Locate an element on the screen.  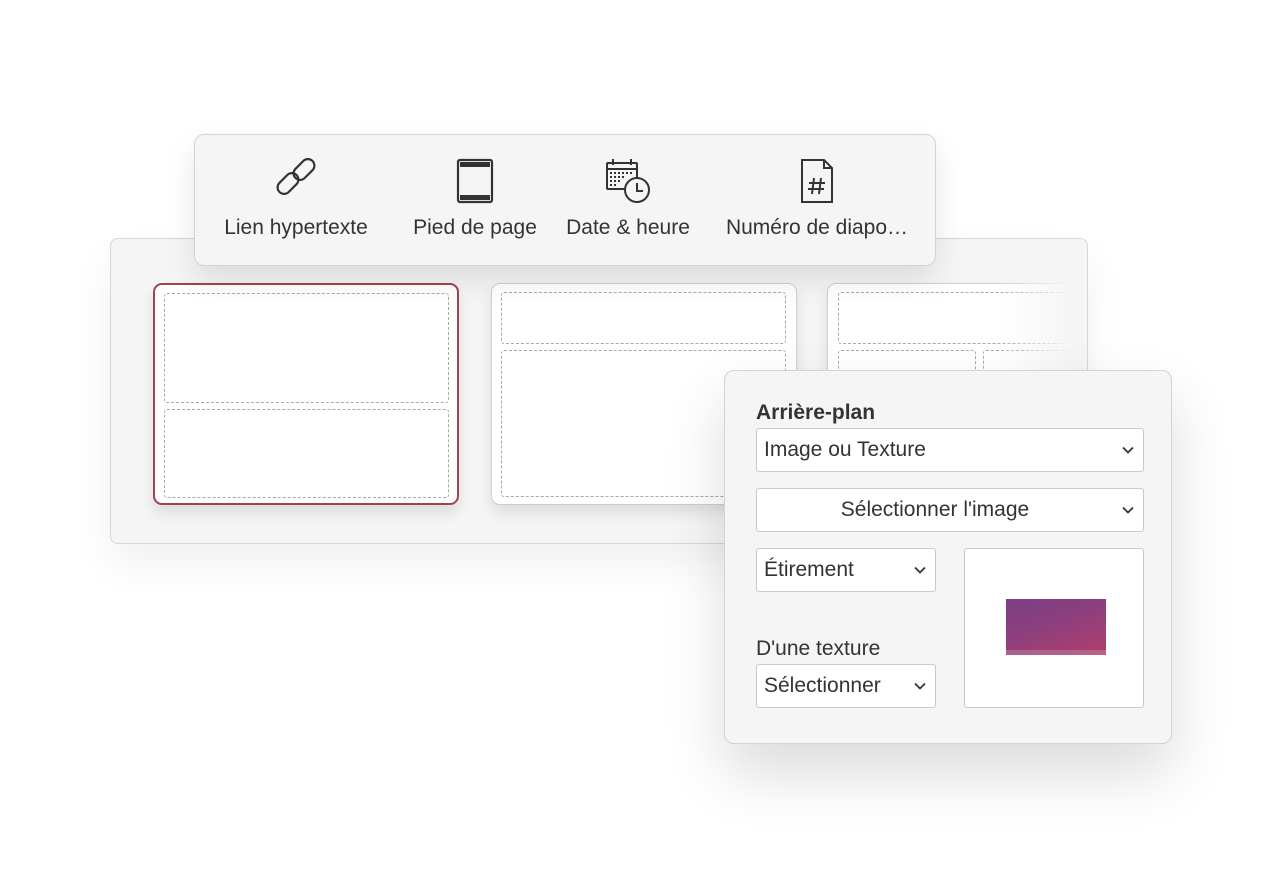
background-preview is located at coordinates (1054, 628).